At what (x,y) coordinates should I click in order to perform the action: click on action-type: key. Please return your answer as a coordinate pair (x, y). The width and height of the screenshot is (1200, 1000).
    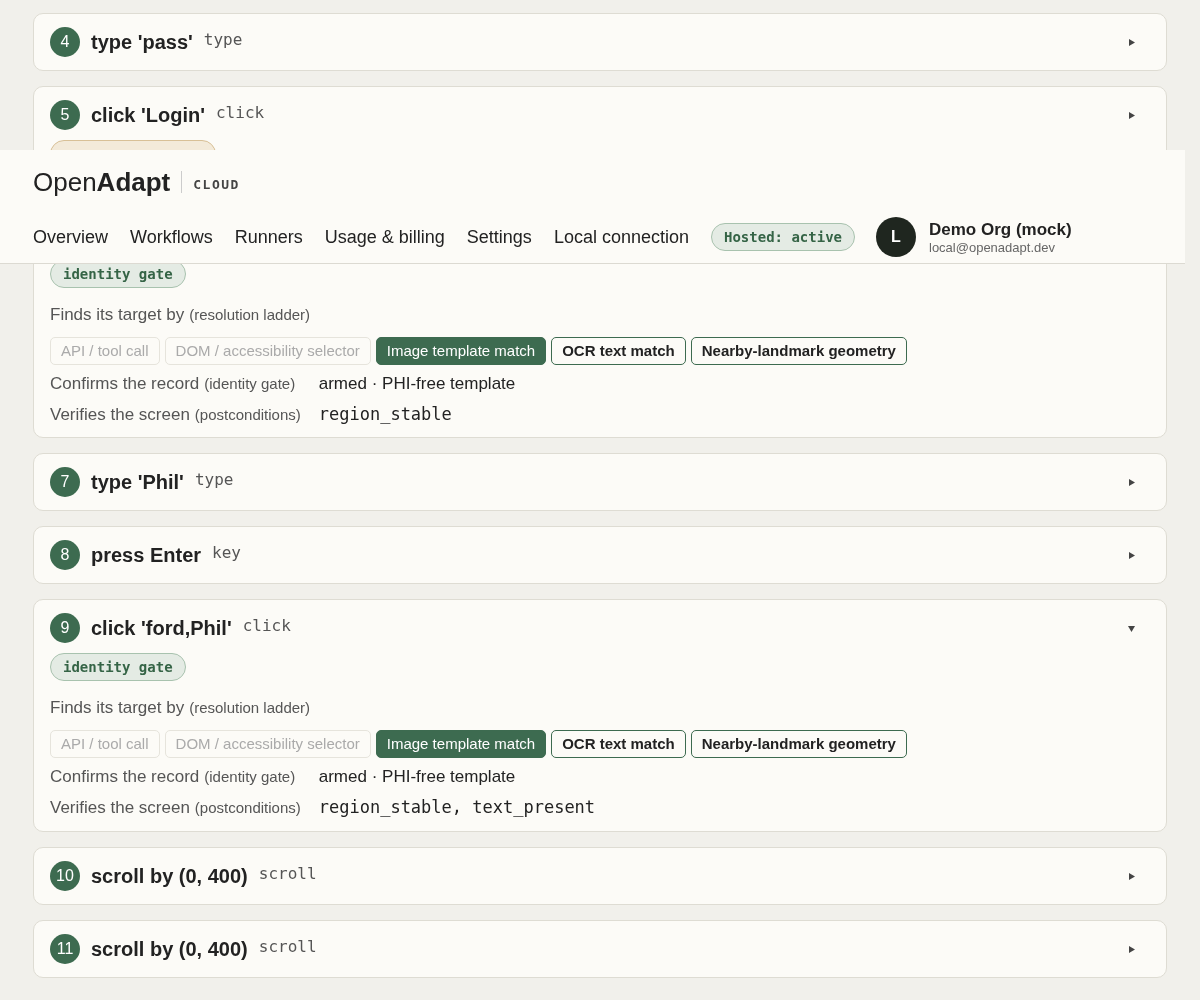
    Looking at the image, I should click on (226, 552).